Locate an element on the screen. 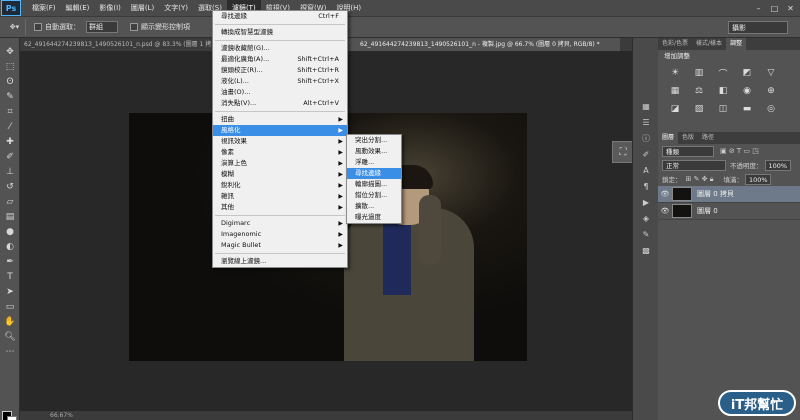  hue-saturation-icon: ▦ is located at coordinates (675, 91).